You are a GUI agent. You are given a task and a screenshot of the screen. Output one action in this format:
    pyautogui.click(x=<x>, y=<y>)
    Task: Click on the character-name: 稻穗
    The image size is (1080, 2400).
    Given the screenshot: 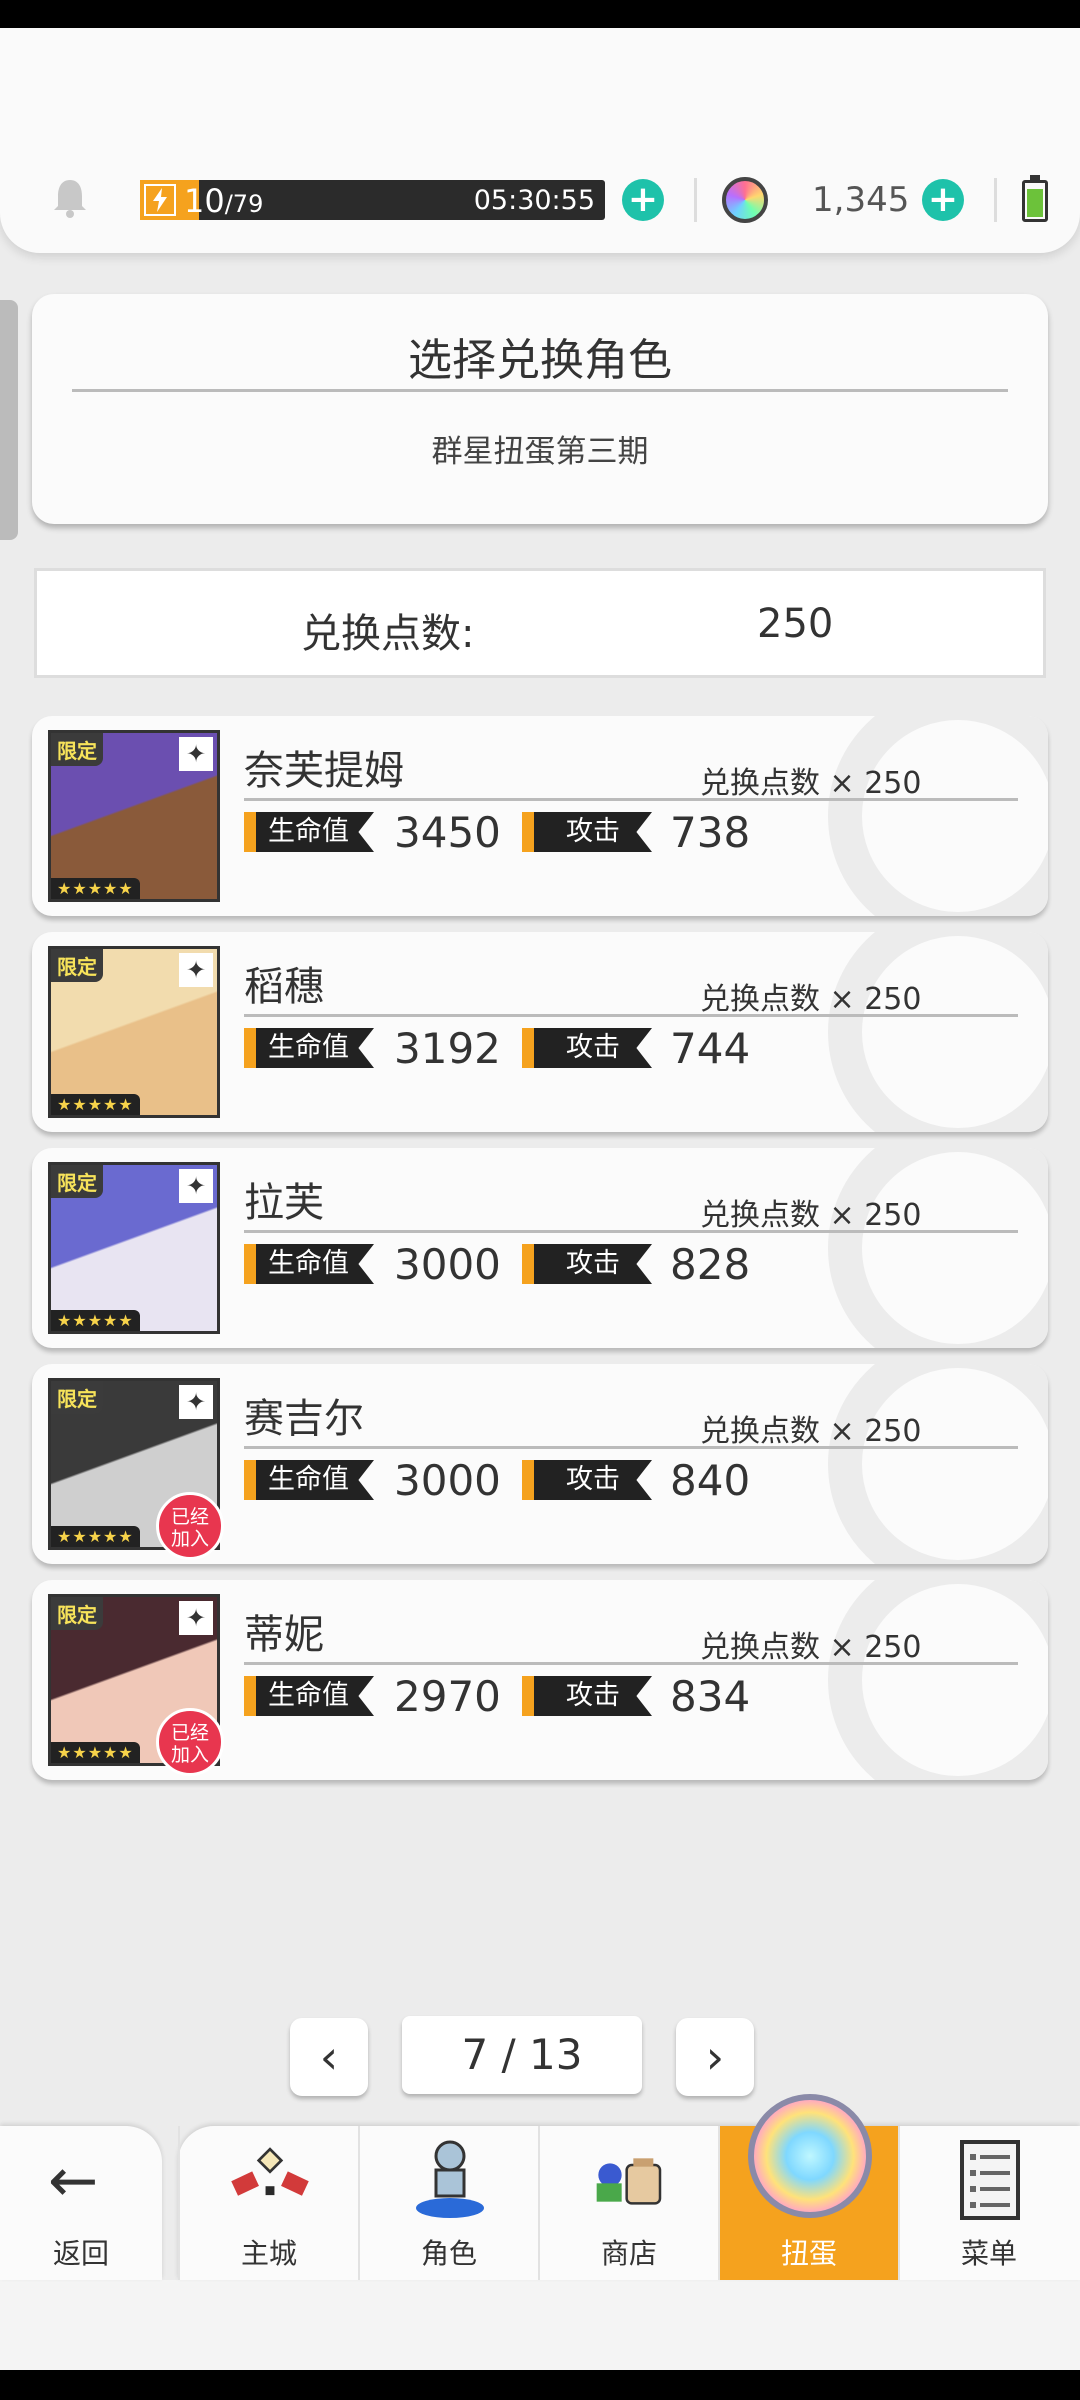 What is the action you would take?
    pyautogui.click(x=284, y=987)
    